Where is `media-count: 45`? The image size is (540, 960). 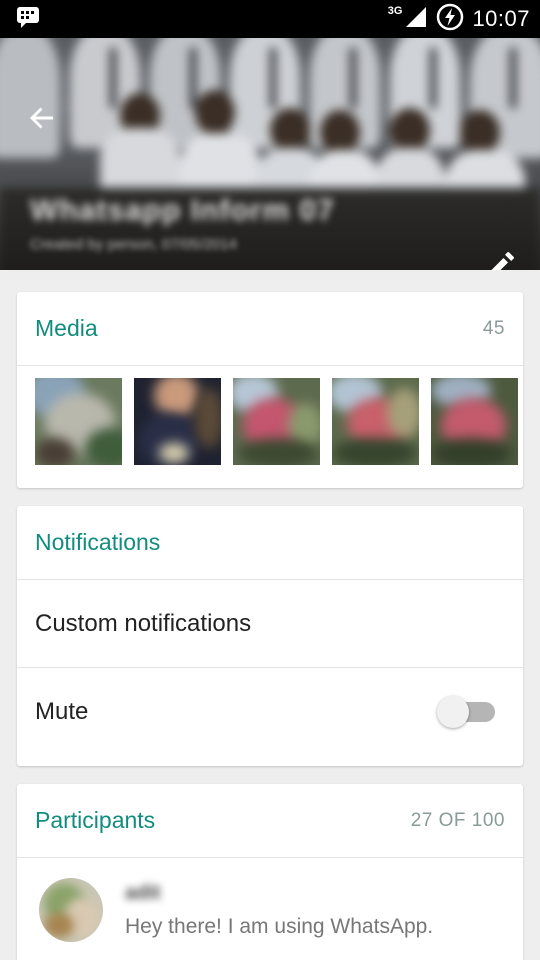 media-count: 45 is located at coordinates (493, 328).